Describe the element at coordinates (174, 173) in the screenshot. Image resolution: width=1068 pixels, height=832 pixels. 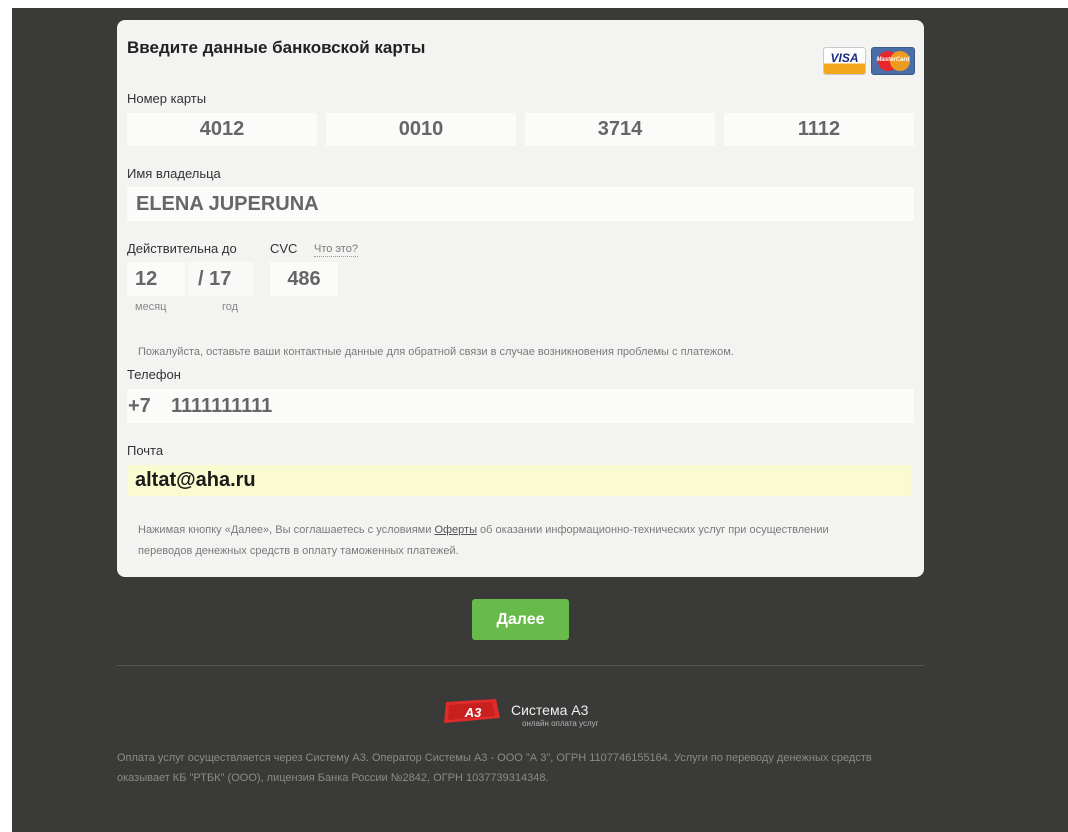
I see `holder-label: Имя владельца` at that location.